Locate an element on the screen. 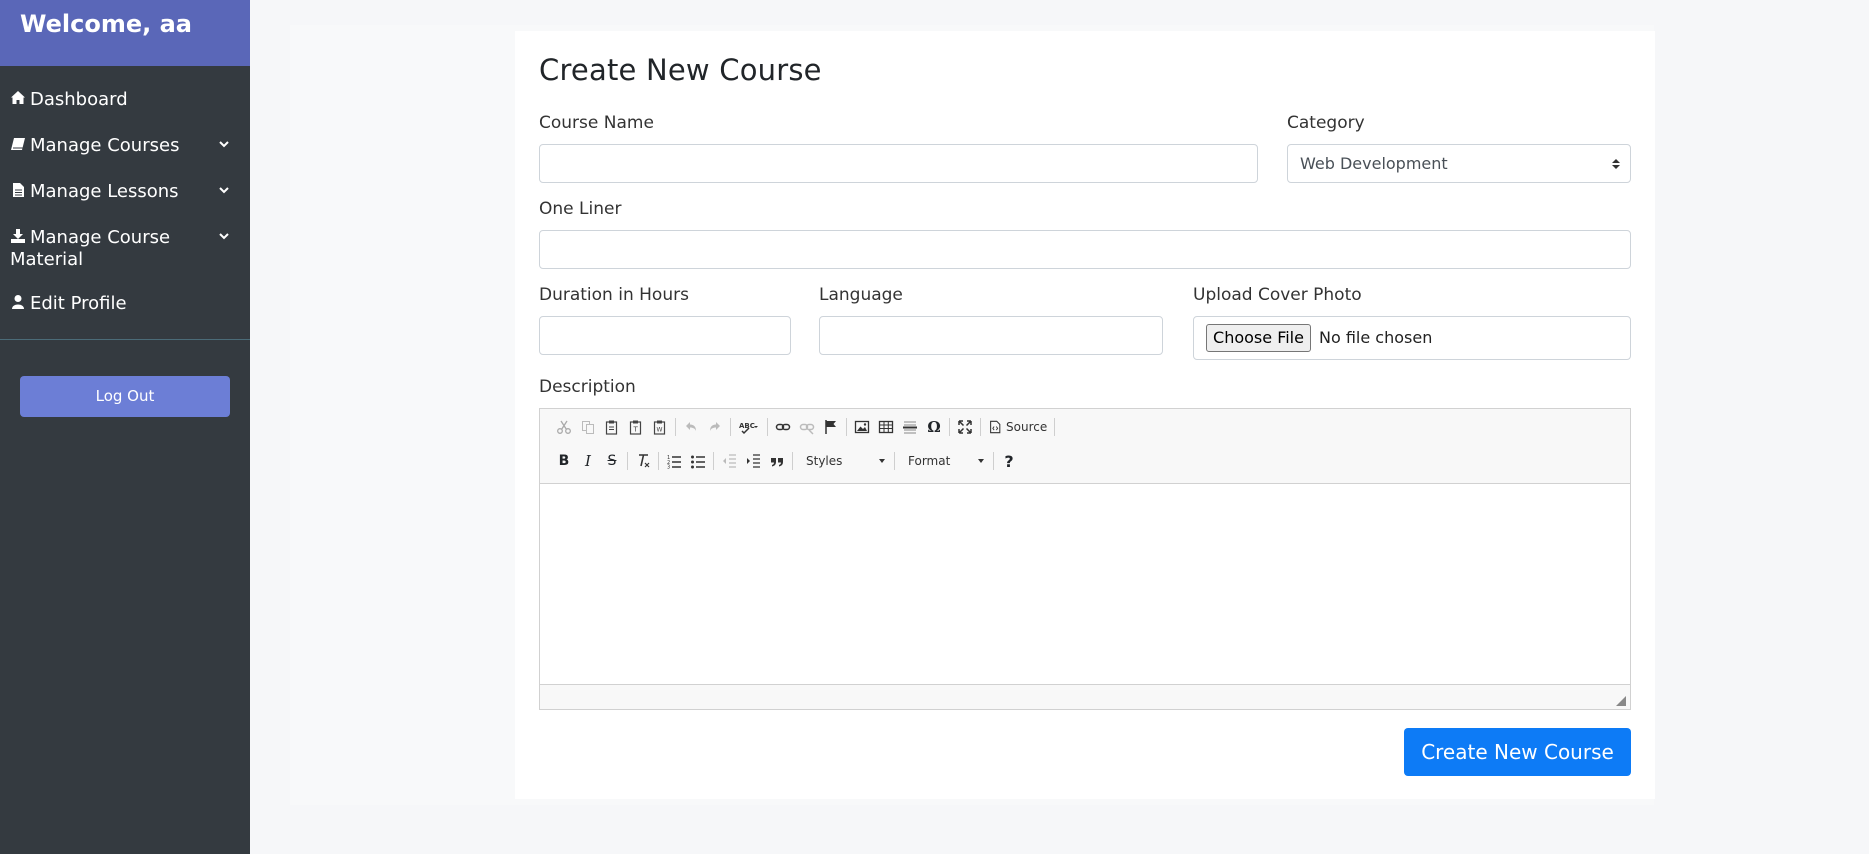  sidebar-item-dashboard: Dashboard is located at coordinates (125, 100).